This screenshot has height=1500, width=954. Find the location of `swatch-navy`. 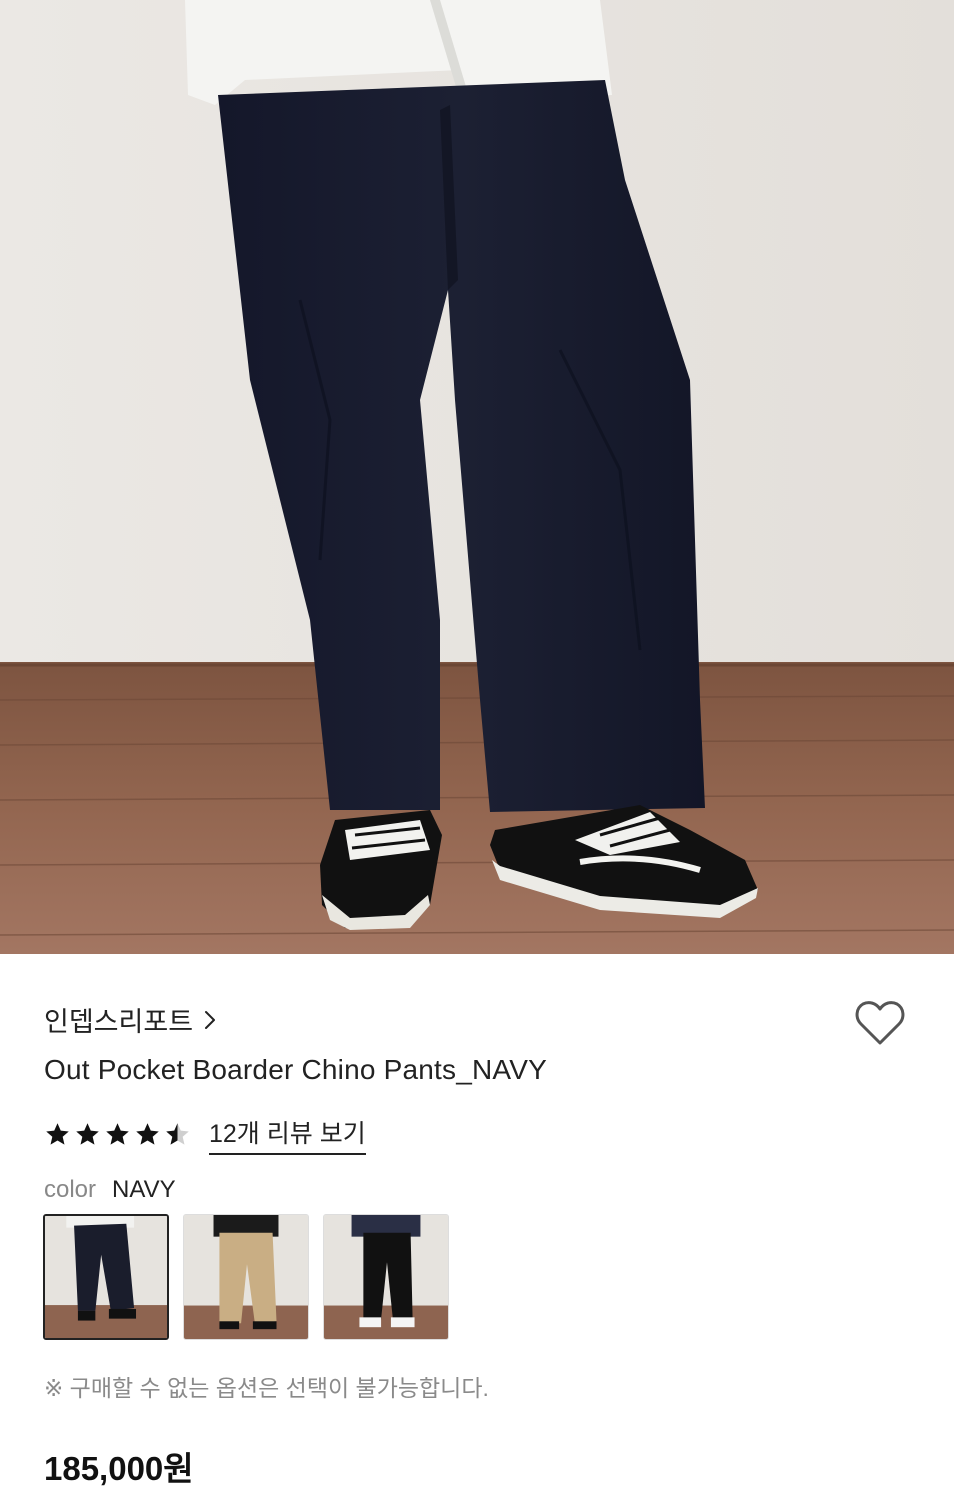

swatch-navy is located at coordinates (106, 1277).